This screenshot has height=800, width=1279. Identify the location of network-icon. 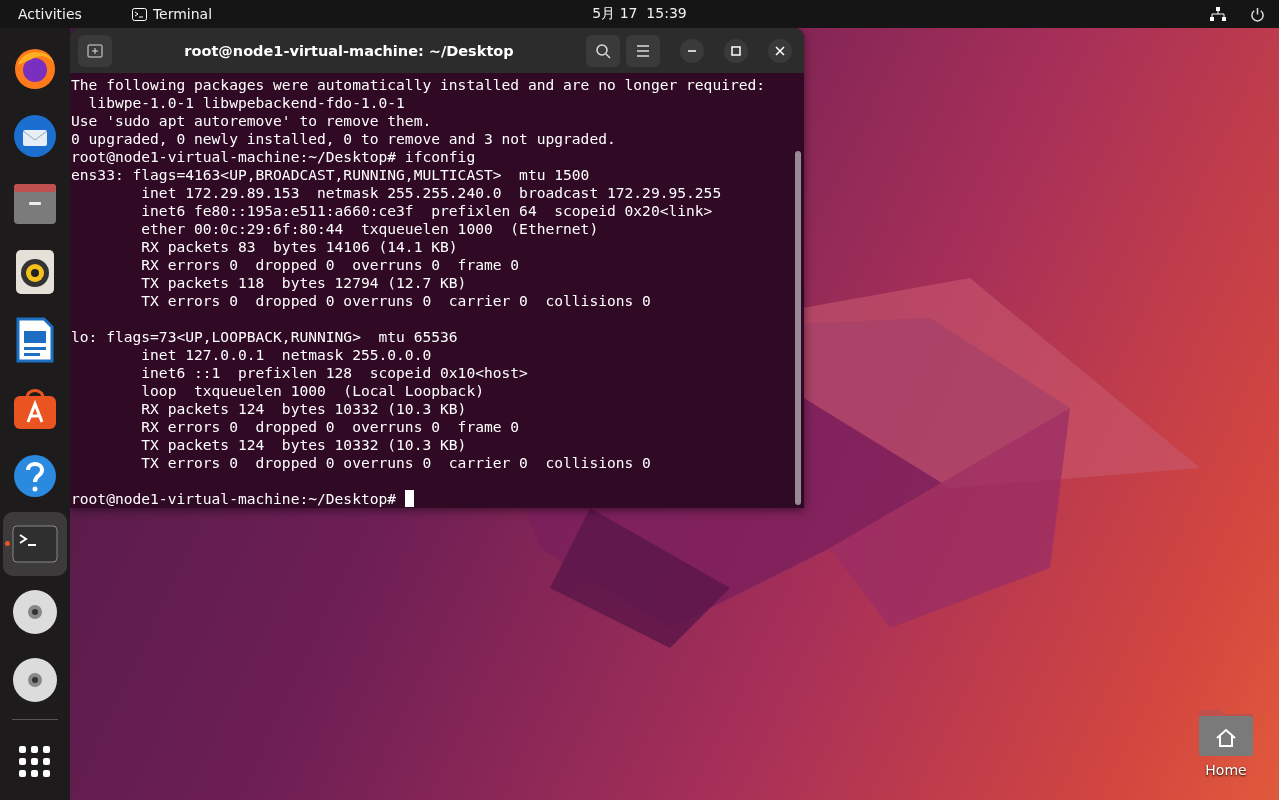
(1218, 14).